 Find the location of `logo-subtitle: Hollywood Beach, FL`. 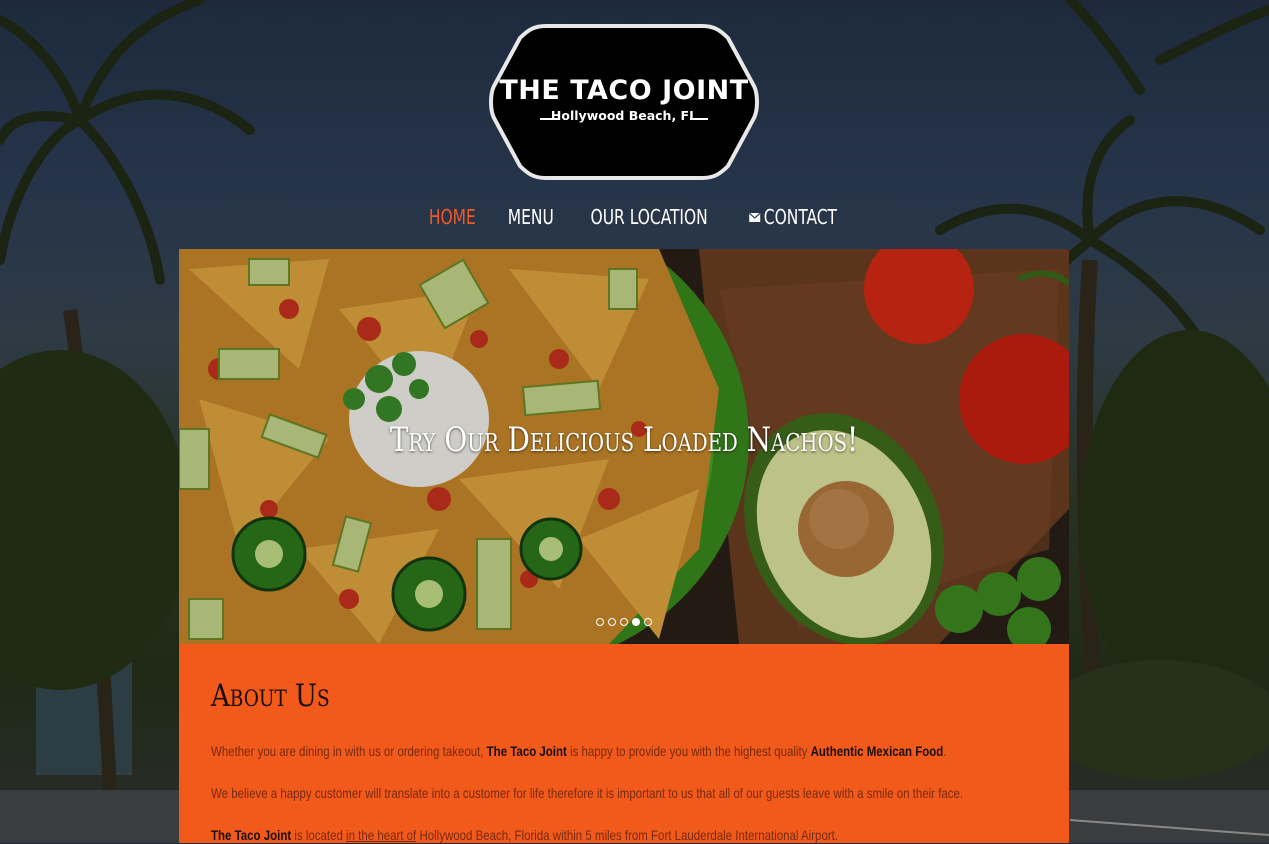

logo-subtitle: Hollywood Beach, FL is located at coordinates (624, 115).